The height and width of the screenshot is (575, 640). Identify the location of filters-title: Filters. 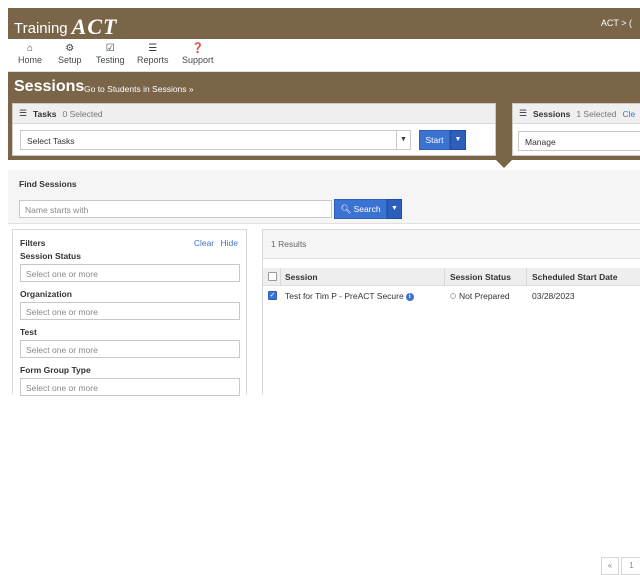
(33, 243).